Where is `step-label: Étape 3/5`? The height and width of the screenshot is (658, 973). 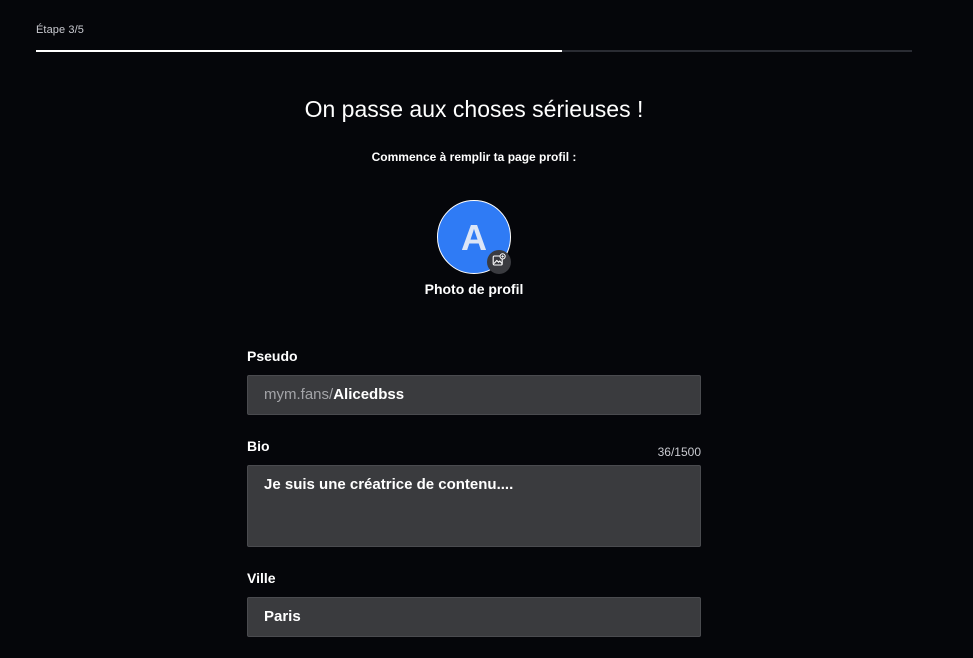
step-label: Étape 3/5 is located at coordinates (60, 30).